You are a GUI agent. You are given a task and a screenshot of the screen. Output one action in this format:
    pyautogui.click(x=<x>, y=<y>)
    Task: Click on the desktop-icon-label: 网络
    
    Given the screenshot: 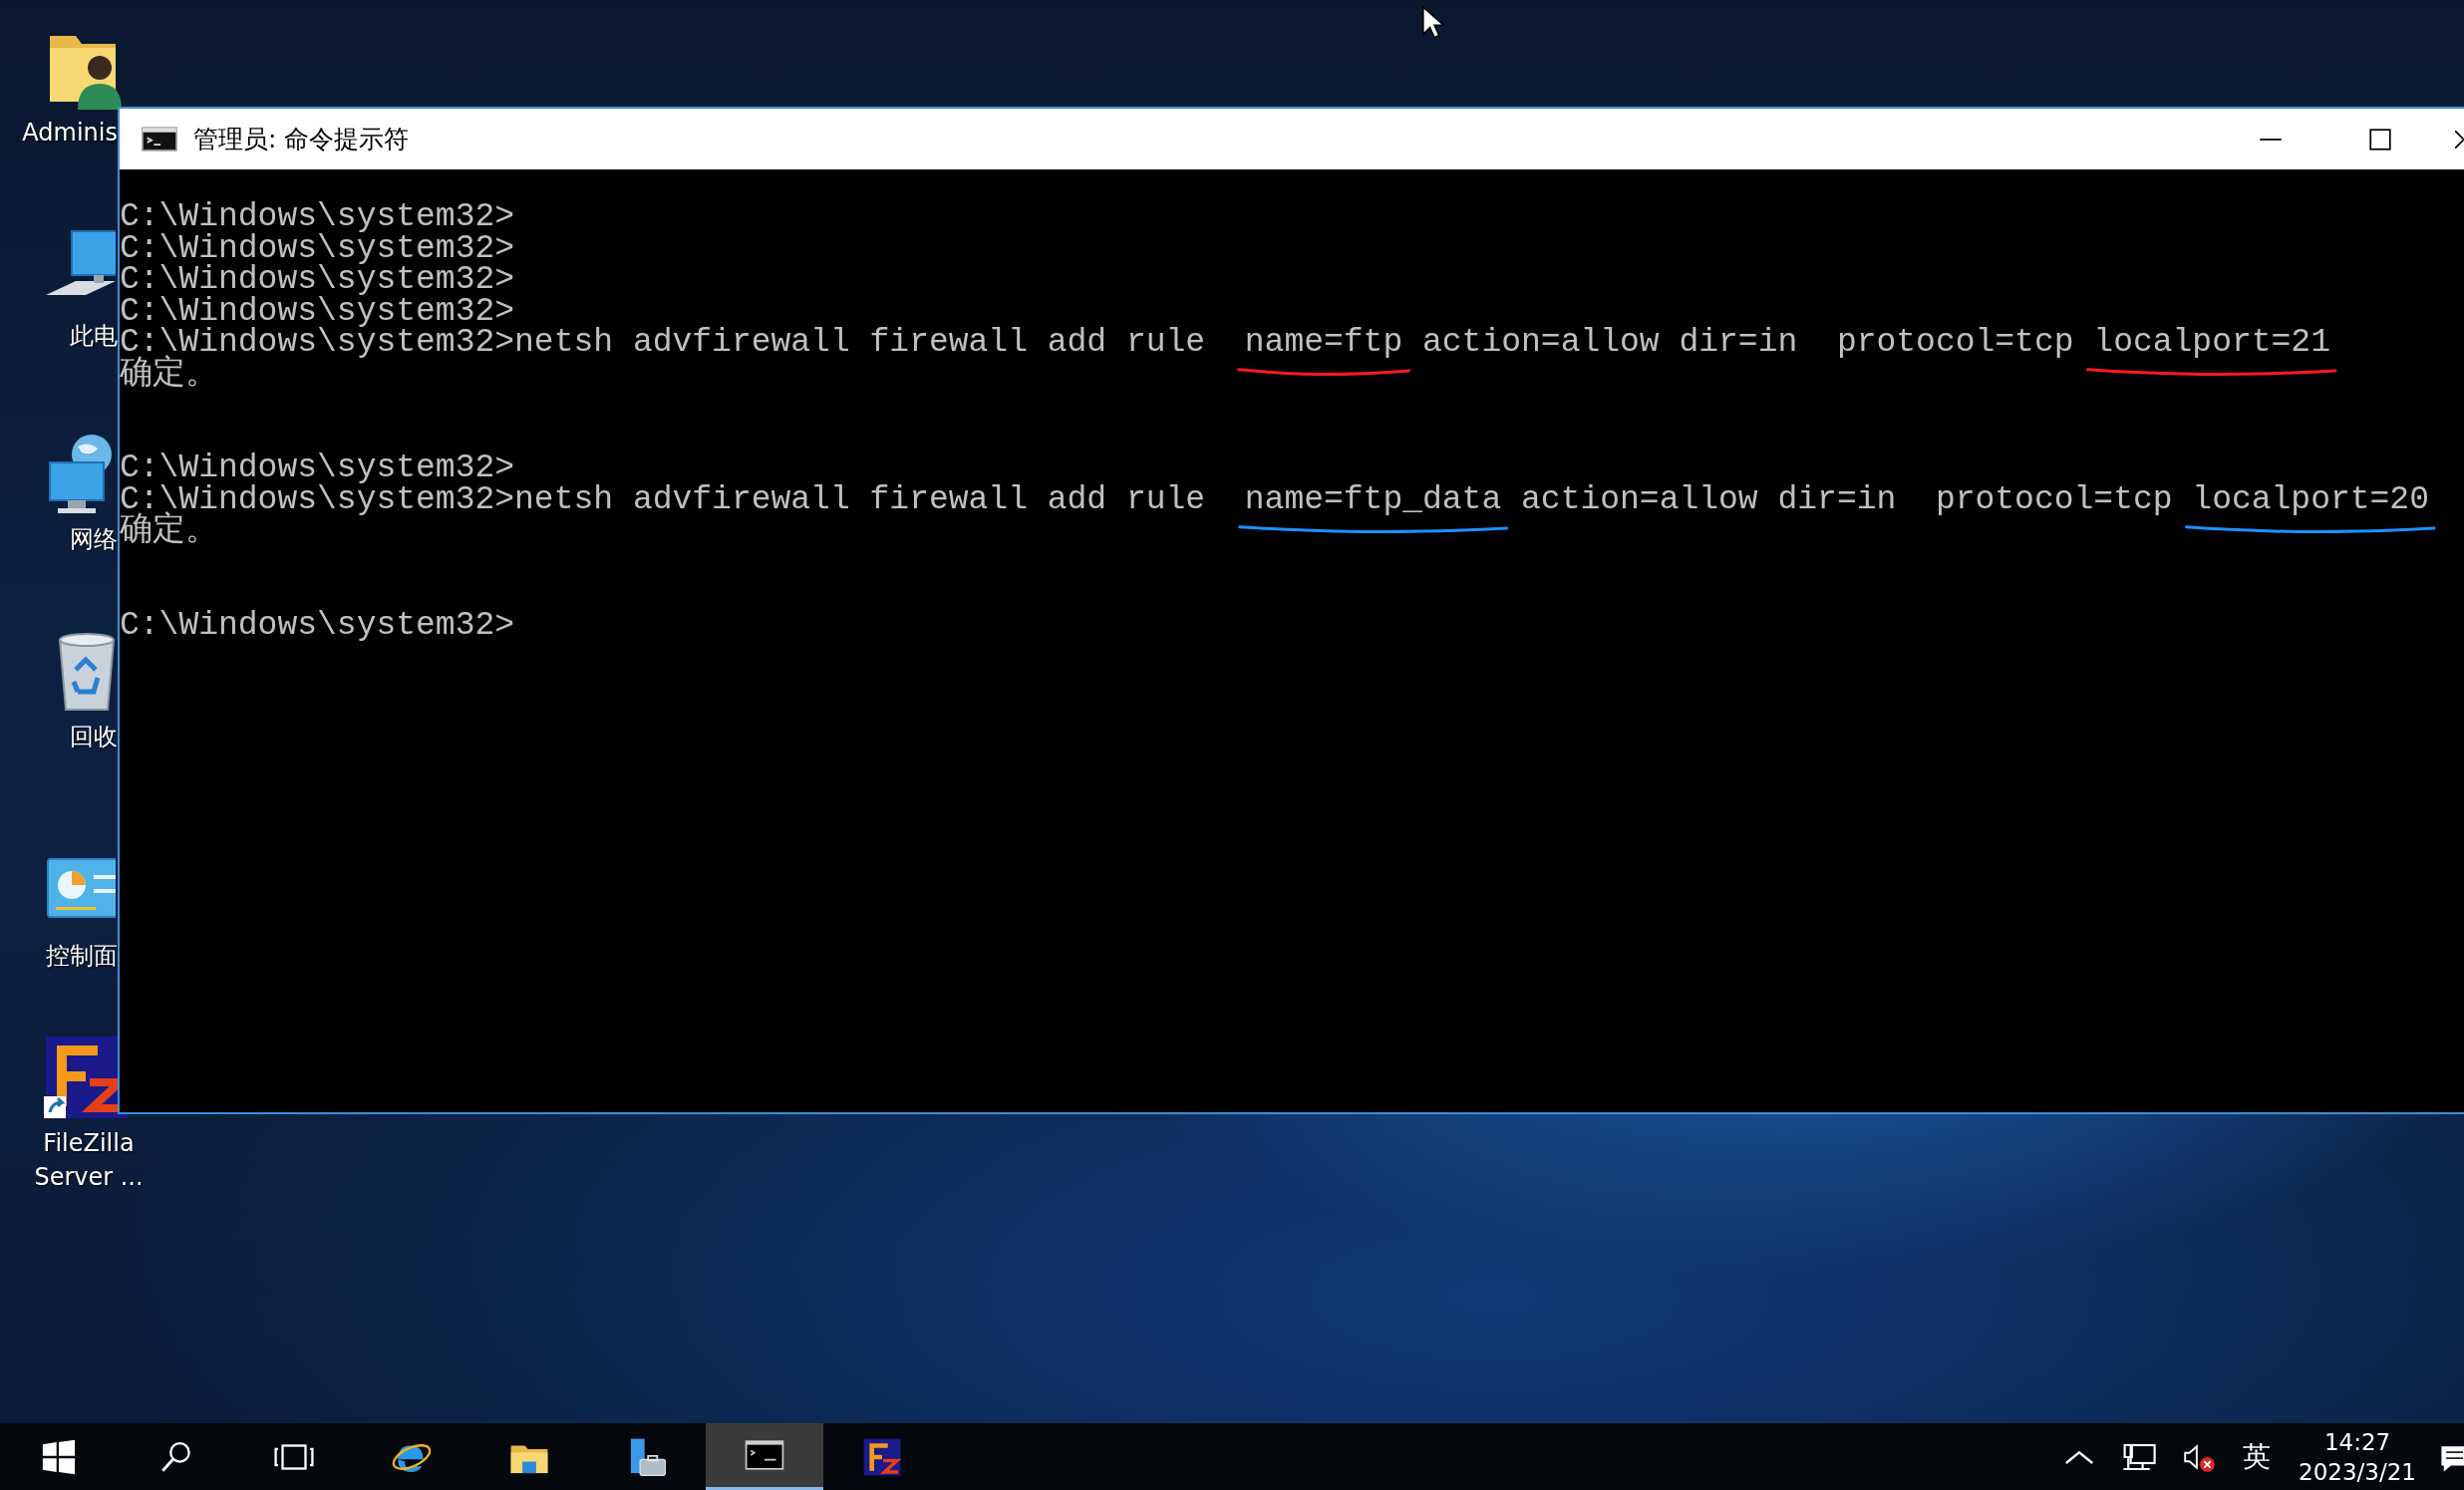 What is the action you would take?
    pyautogui.click(x=94, y=539)
    